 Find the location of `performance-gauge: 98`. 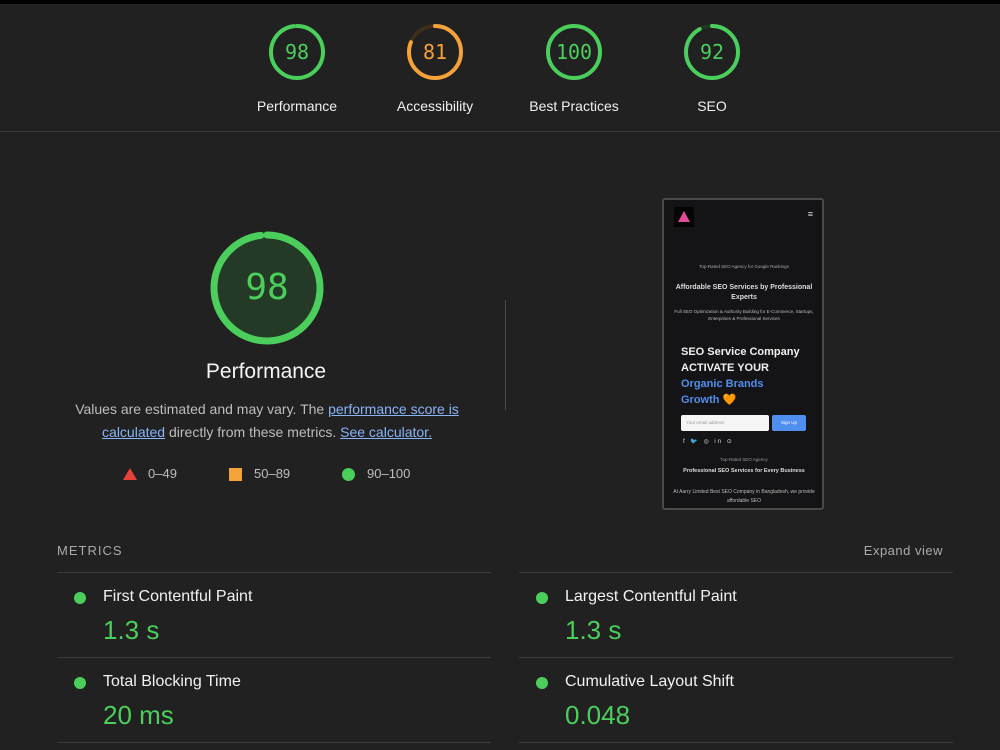

performance-gauge: 98 is located at coordinates (267, 288).